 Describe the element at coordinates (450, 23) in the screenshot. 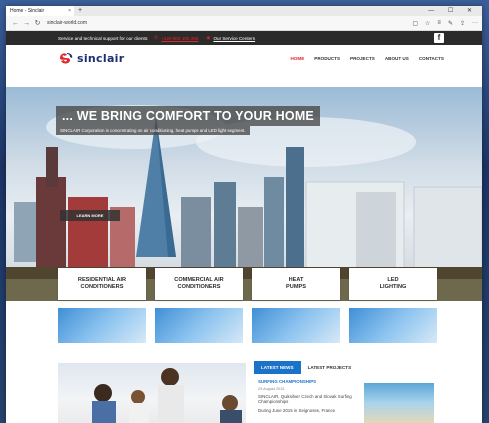

I see `note-icon: ✎` at that location.